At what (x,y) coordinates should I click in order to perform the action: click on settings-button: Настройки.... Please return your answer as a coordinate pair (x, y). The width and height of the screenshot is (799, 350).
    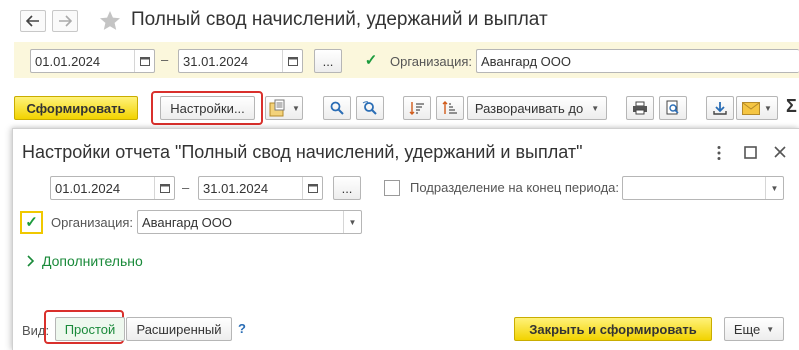
    Looking at the image, I should click on (207, 108).